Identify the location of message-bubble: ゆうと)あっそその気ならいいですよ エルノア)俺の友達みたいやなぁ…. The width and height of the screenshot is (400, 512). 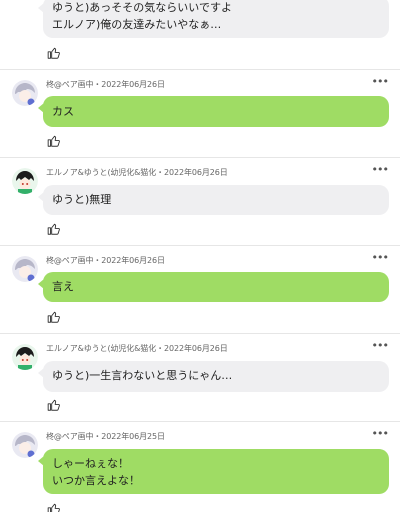
(213, 19).